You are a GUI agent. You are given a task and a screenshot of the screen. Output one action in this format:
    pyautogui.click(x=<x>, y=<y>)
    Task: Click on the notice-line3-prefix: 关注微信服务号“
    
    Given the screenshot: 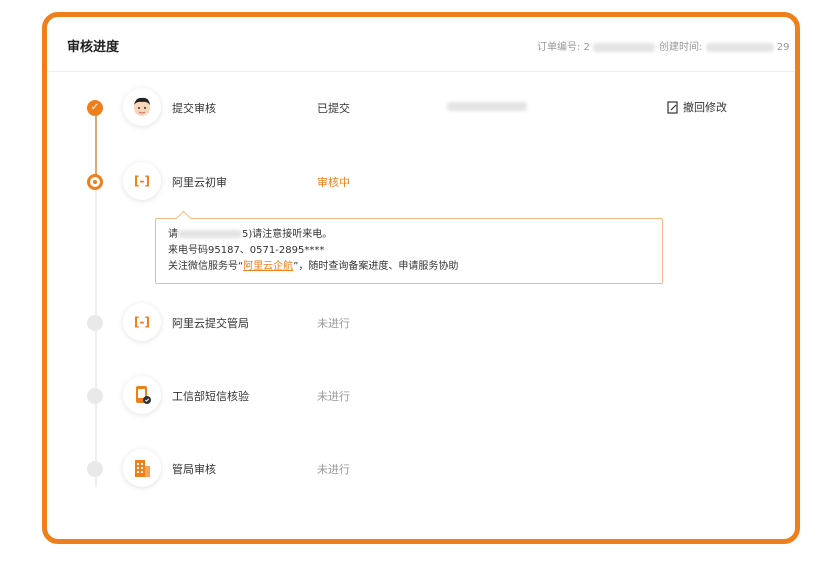 What is the action you would take?
    pyautogui.click(x=206, y=266)
    